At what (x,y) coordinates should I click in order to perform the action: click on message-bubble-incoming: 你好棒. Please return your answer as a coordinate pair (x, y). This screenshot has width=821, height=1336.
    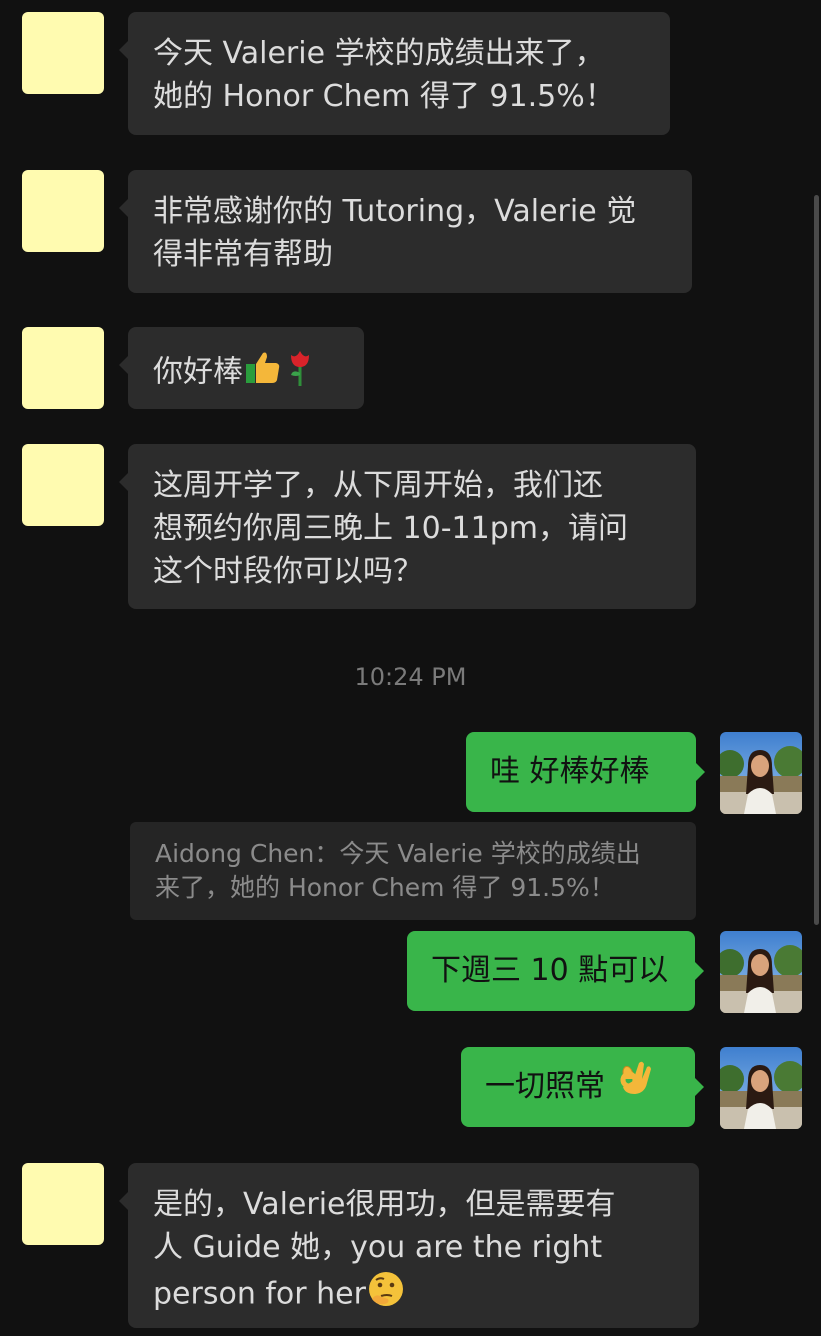
    Looking at the image, I should click on (241, 368).